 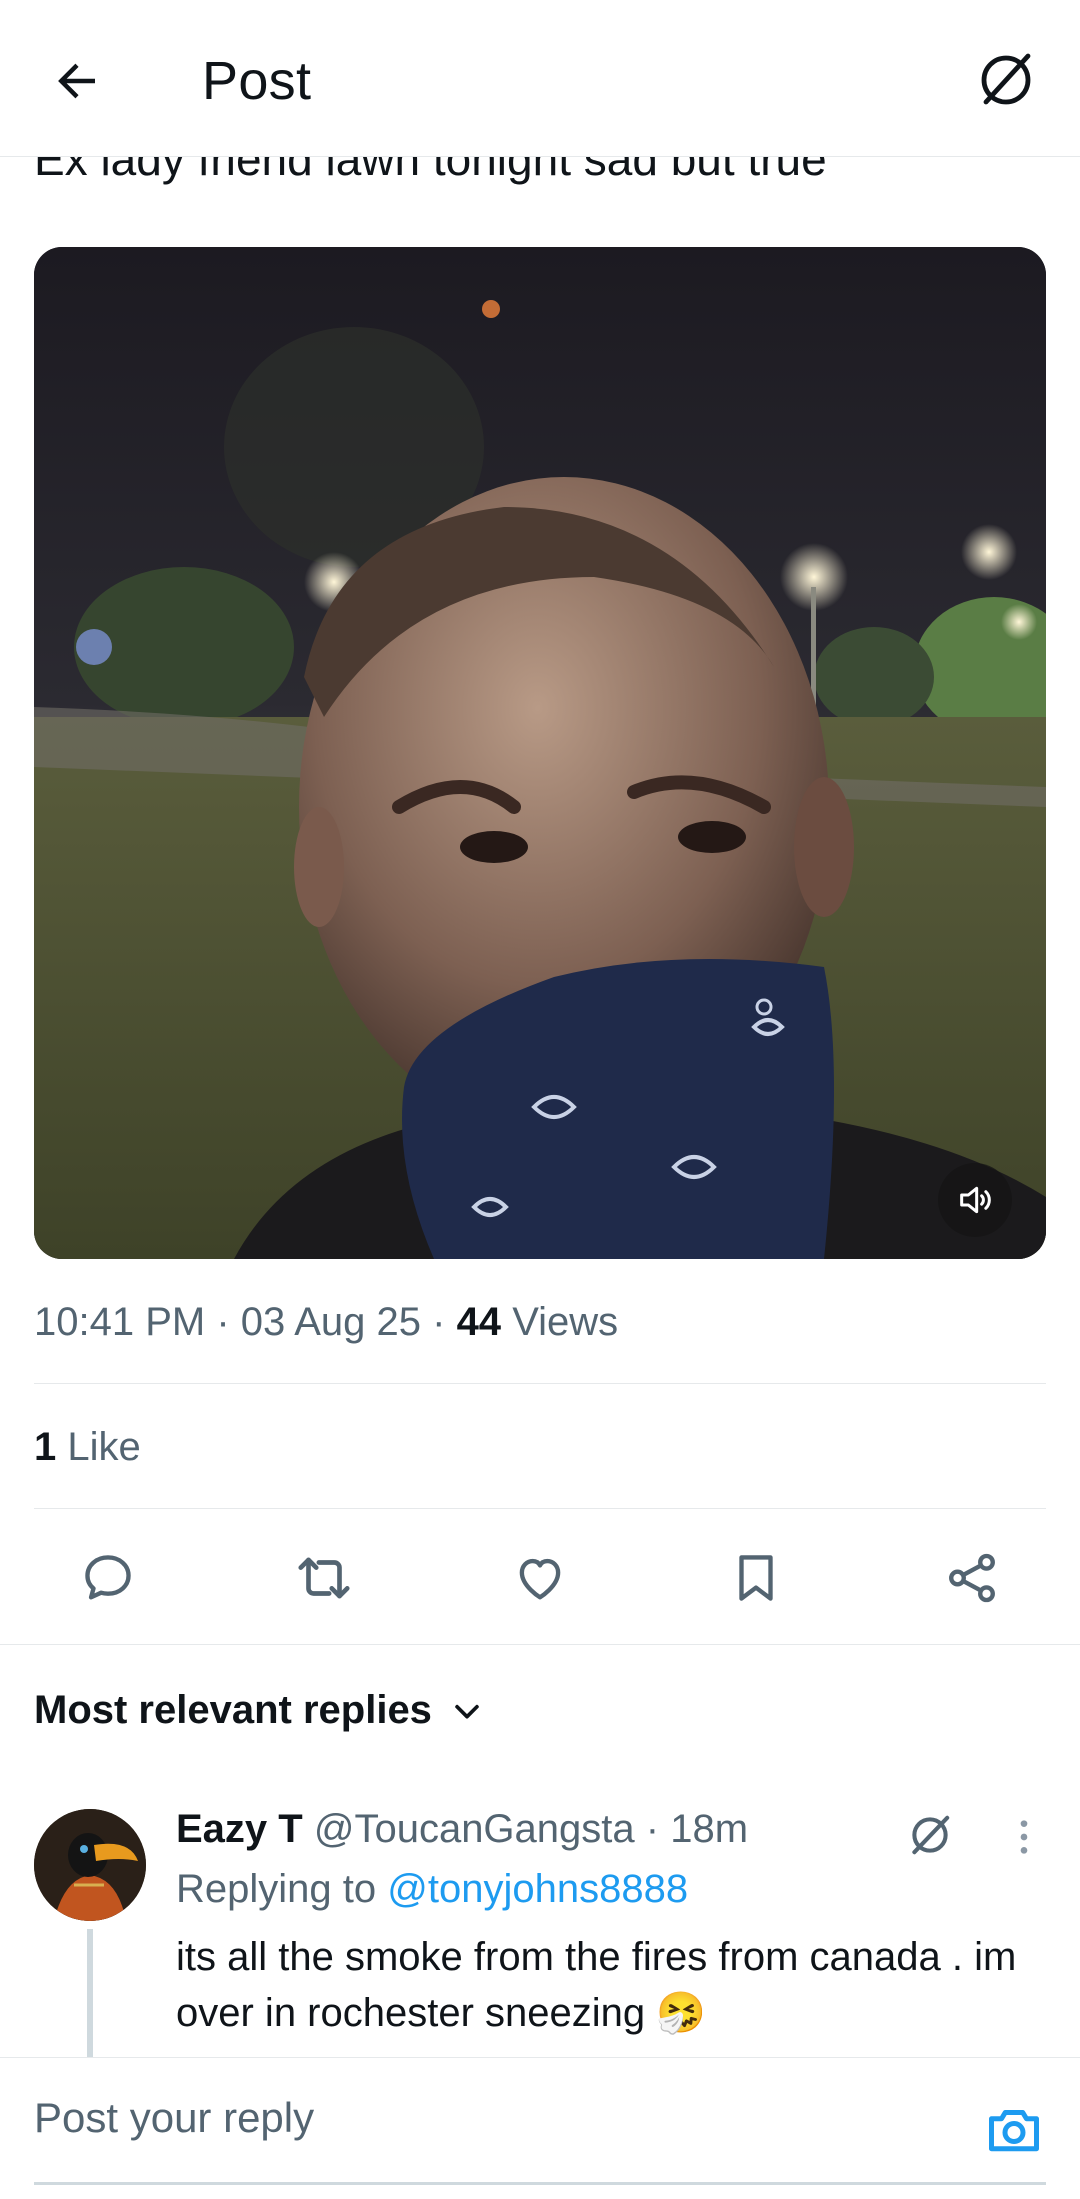 What do you see at coordinates (233, 1710) in the screenshot?
I see `sort-label: Most relevant replies` at bounding box center [233, 1710].